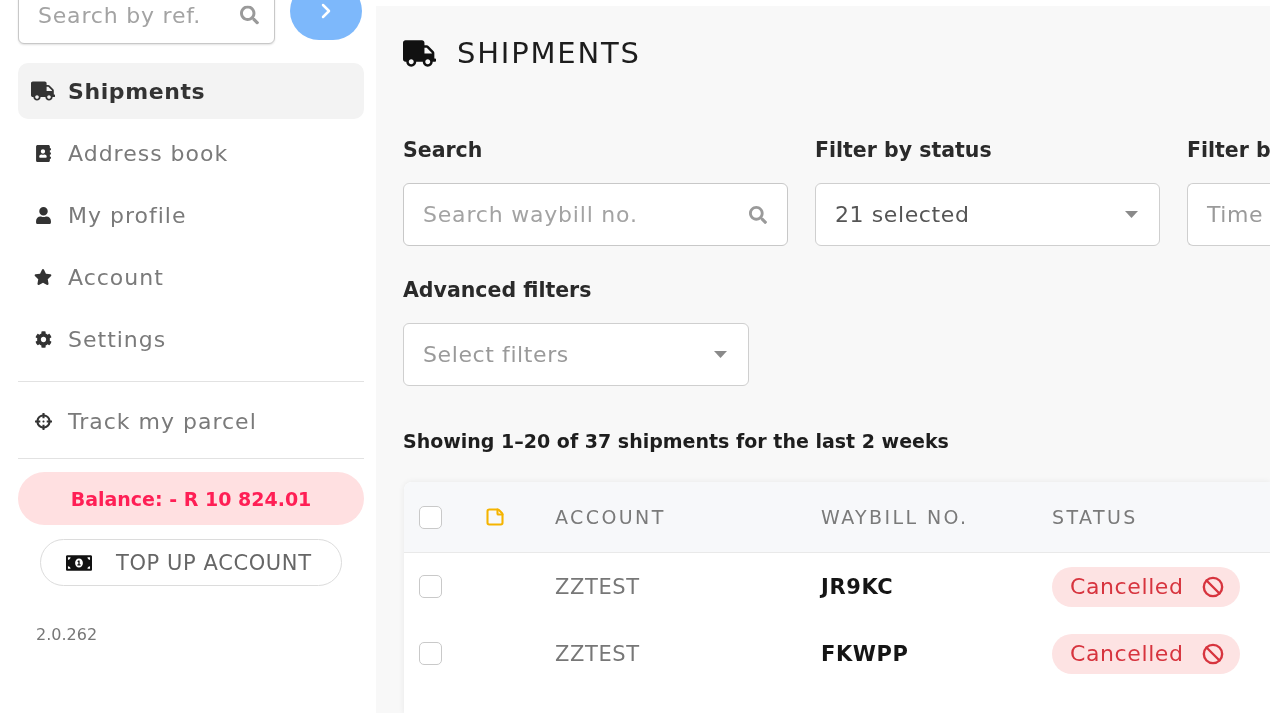  Describe the element at coordinates (903, 150) in the screenshot. I see `field-label: Filter by status` at that location.